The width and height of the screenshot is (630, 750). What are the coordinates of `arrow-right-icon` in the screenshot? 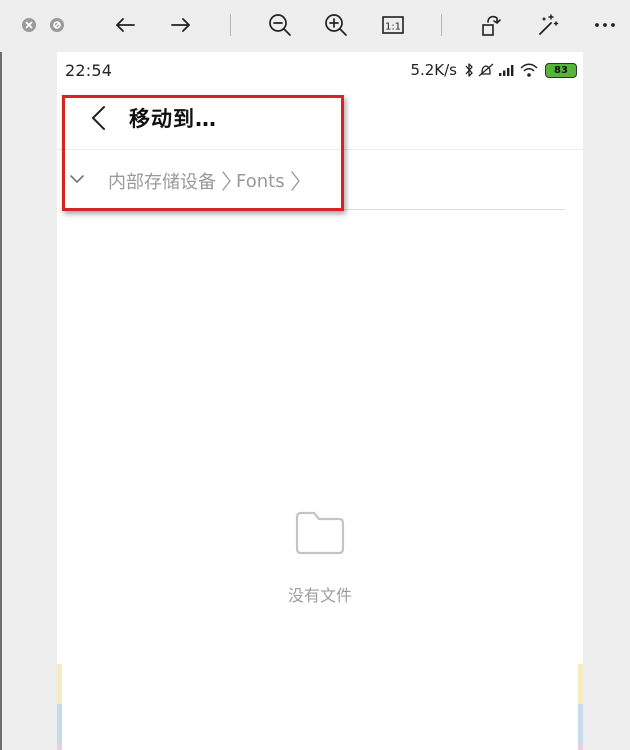 It's located at (181, 25).